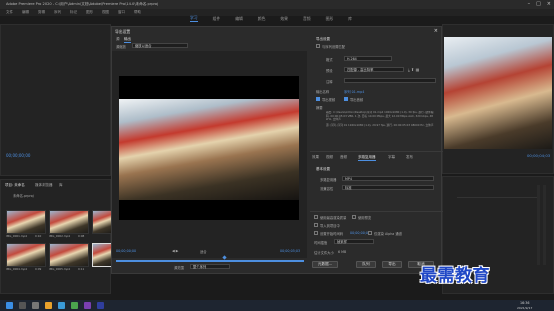 This screenshot has height=311, width=554. Describe the element at coordinates (262, 19) in the screenshot. I see `workspace-color: 颜色` at that location.